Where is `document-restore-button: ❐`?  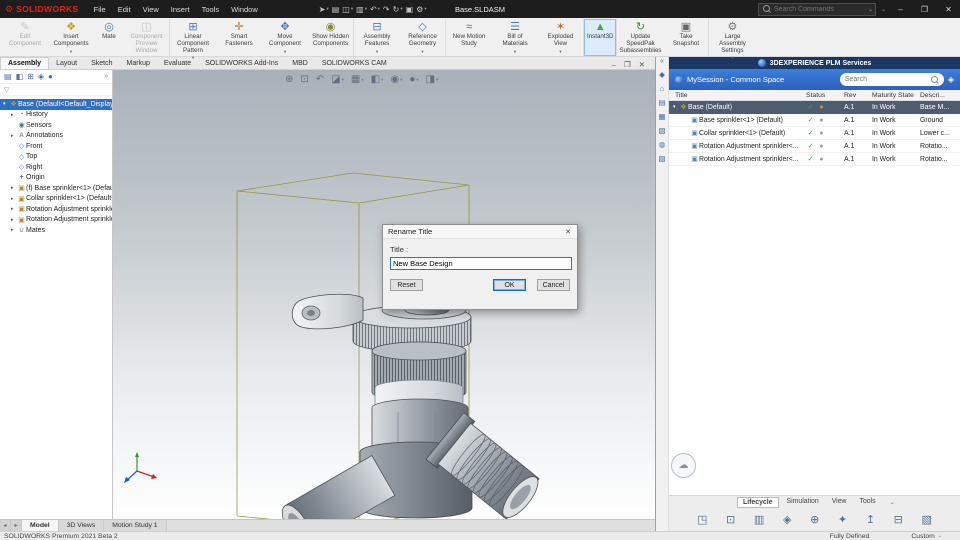
document-restore-button: ❐ is located at coordinates (627, 64).